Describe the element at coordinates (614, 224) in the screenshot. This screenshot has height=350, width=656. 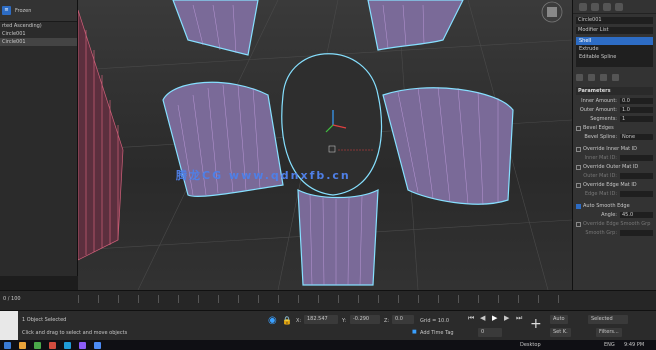
I see `override-smooth-row: Override Edge Smooth Grp` at that location.